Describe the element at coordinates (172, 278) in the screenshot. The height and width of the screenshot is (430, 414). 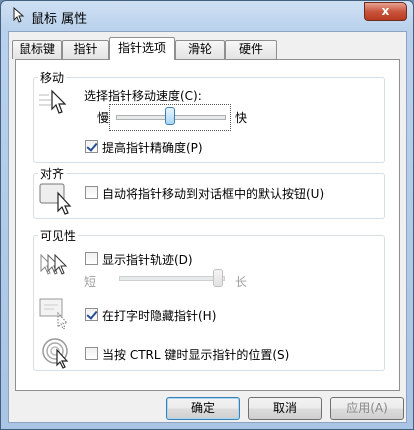
I see `trails-slider-track` at that location.